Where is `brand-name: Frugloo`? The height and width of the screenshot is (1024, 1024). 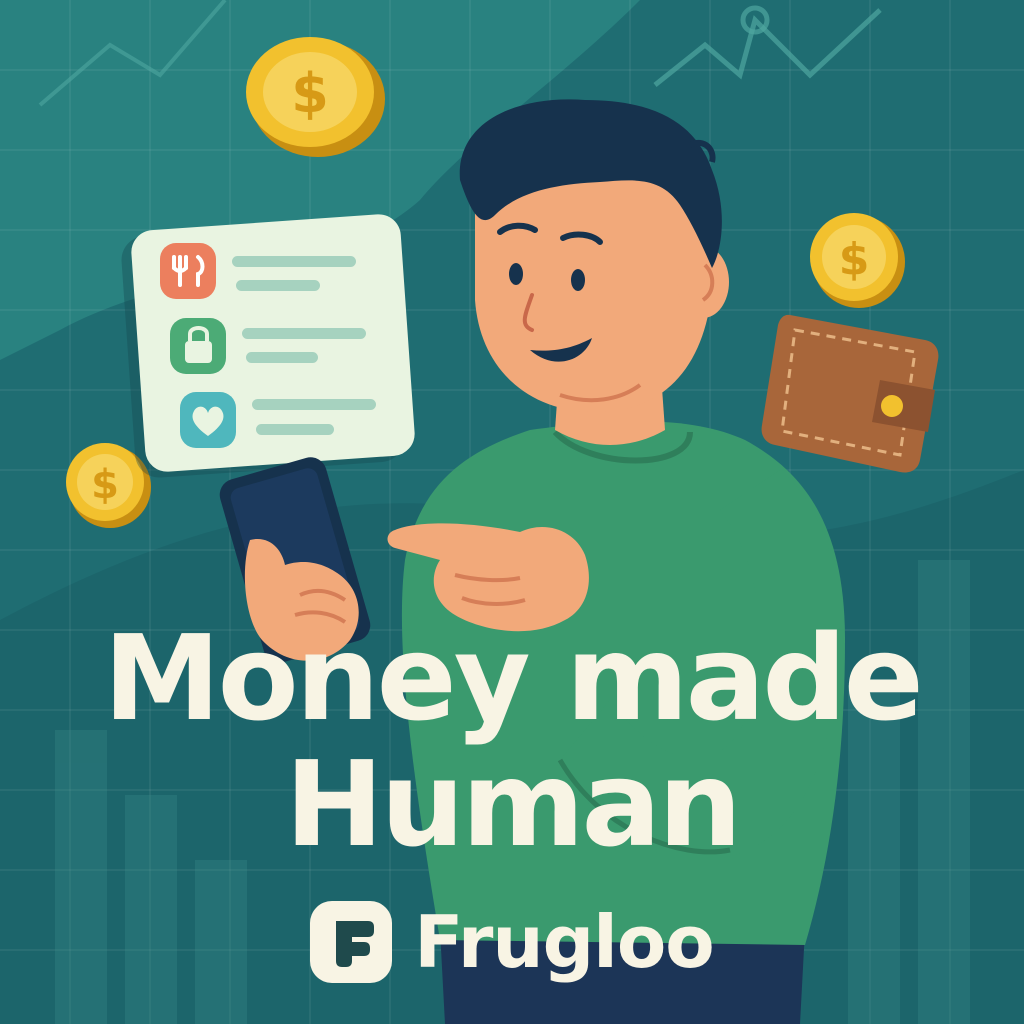
brand-name: Frugloo is located at coordinates (564, 942).